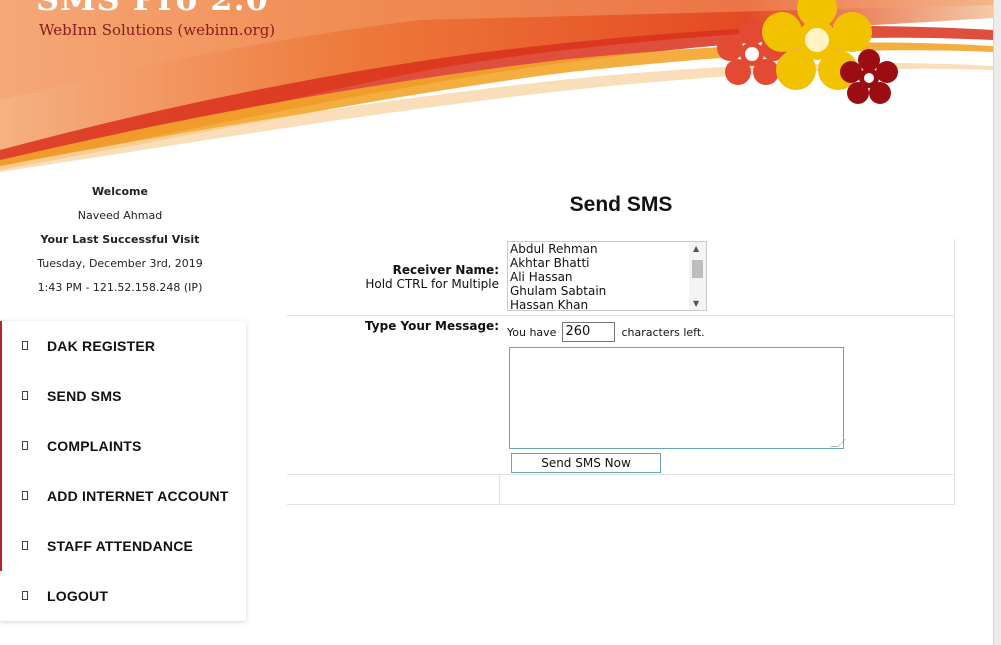 The image size is (1001, 645). What do you see at coordinates (120, 287) in the screenshot?
I see `last-visit-time-ip: 1:43 PM - 121.52.158.248 (IP)` at bounding box center [120, 287].